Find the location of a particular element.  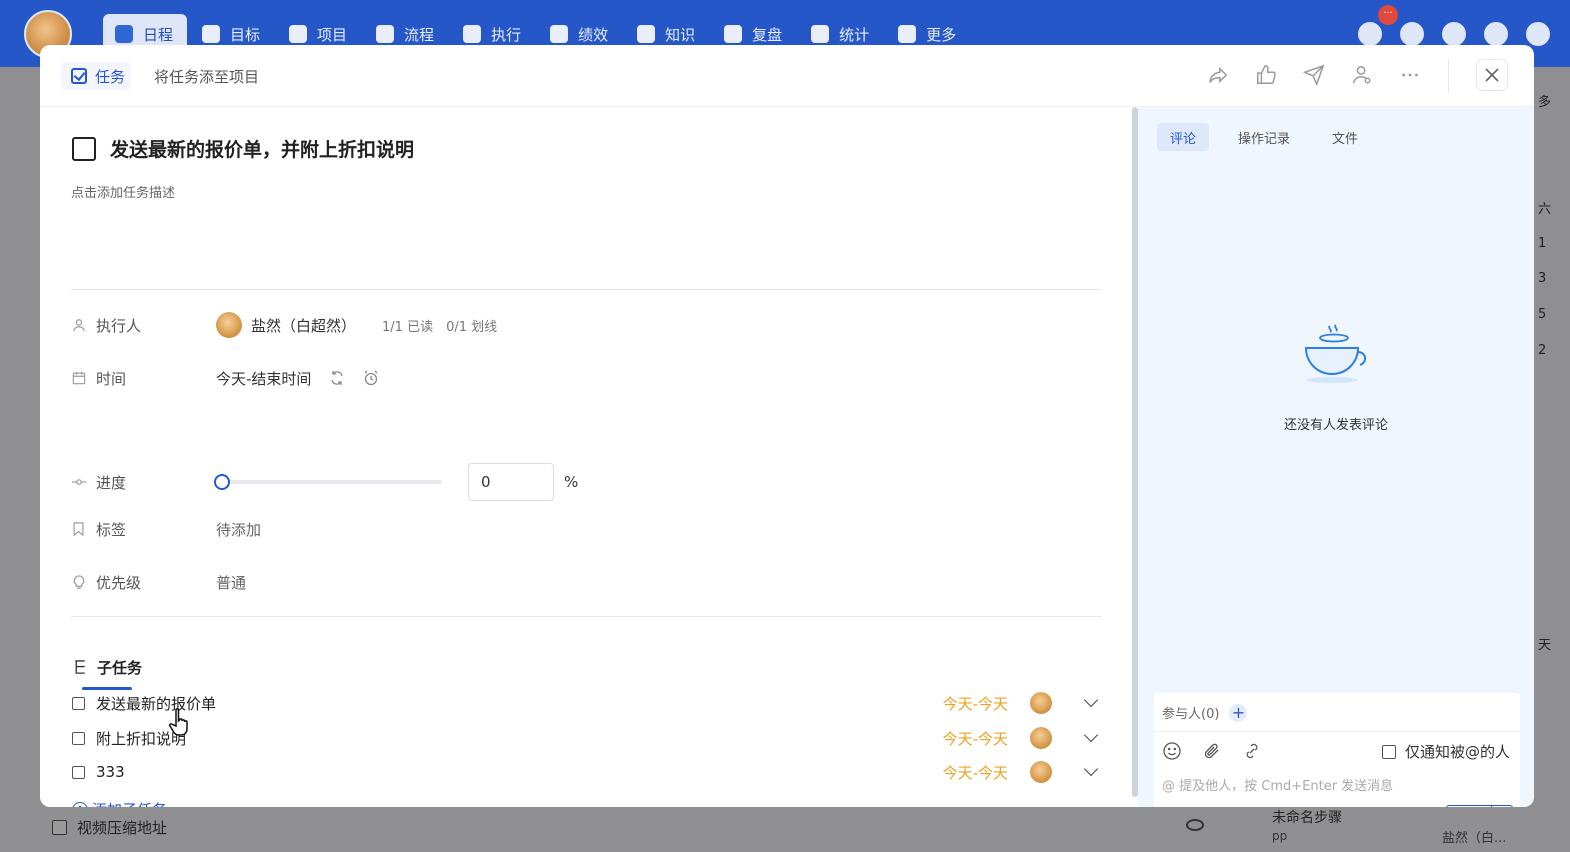

priority-value: 普通 is located at coordinates (231, 582).